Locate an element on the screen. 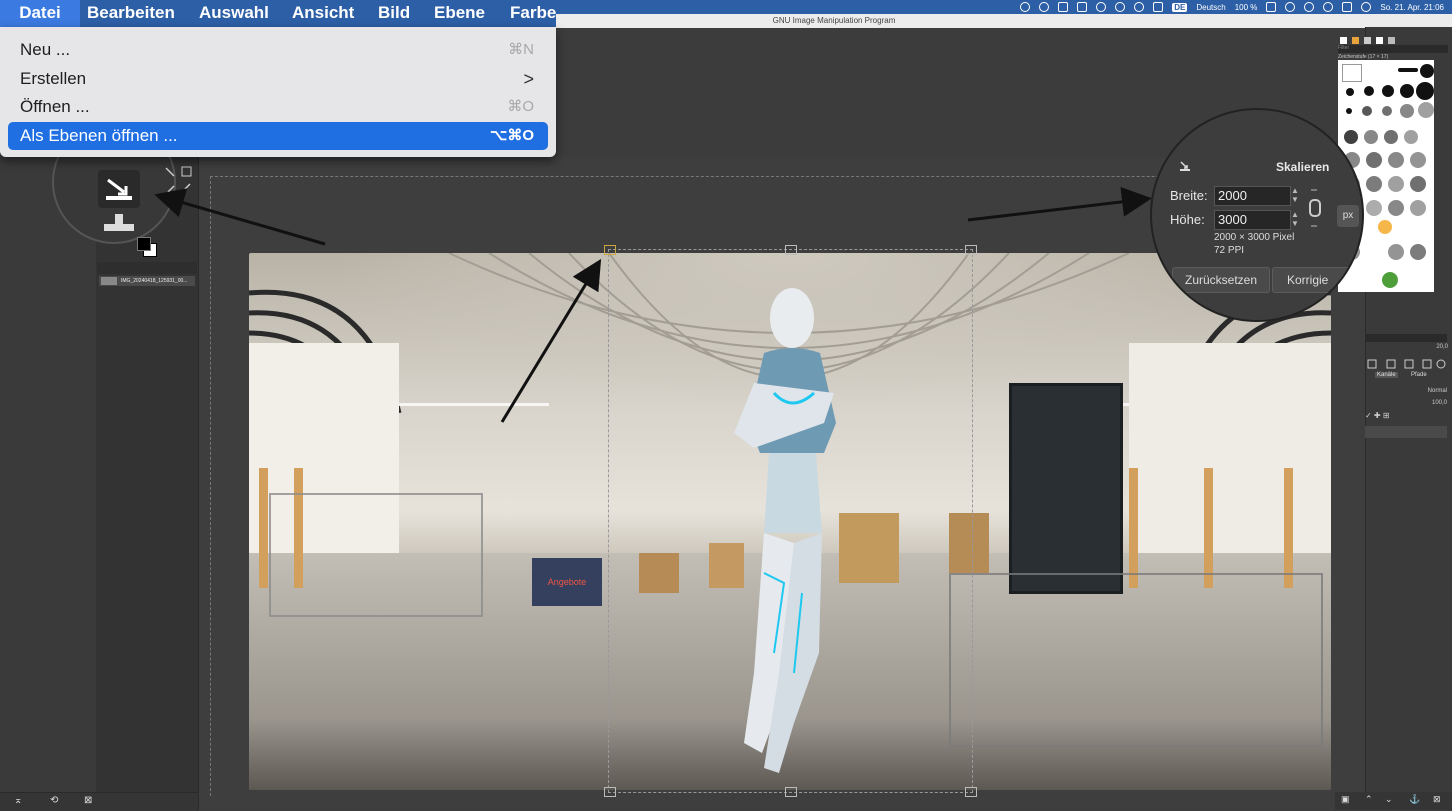  restore-icon: ⟲ is located at coordinates (54, 800).